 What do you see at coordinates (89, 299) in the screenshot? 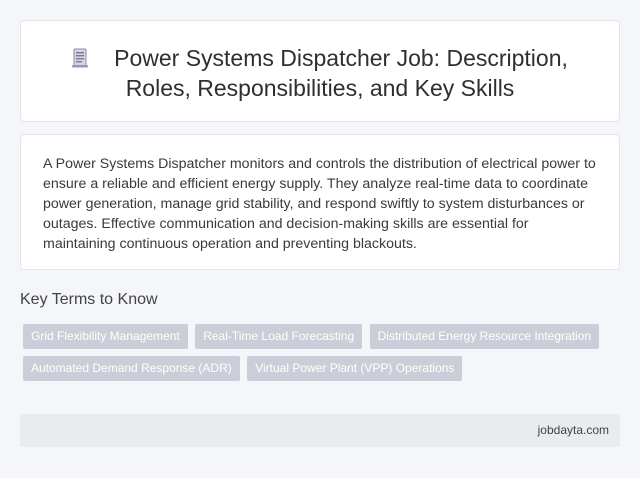
I see `key-terms-heading: Key Terms to Know` at bounding box center [89, 299].